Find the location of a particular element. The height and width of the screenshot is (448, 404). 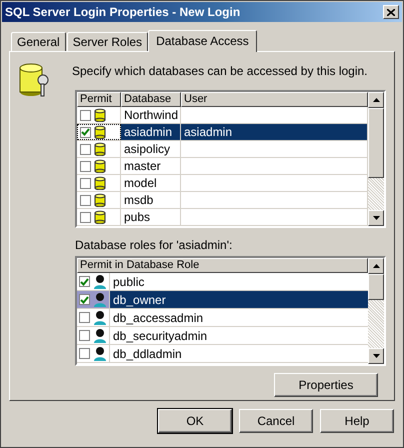

dialog-button: Cancel is located at coordinates (276, 421).